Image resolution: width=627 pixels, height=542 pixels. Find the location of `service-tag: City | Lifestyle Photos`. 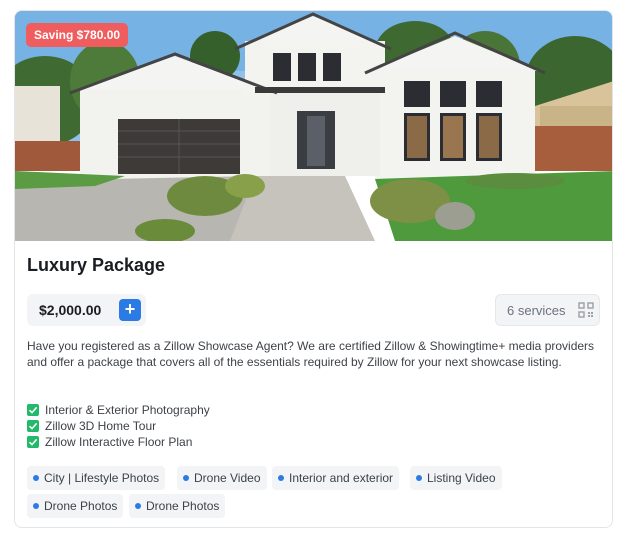

service-tag: City | Lifestyle Photos is located at coordinates (96, 478).